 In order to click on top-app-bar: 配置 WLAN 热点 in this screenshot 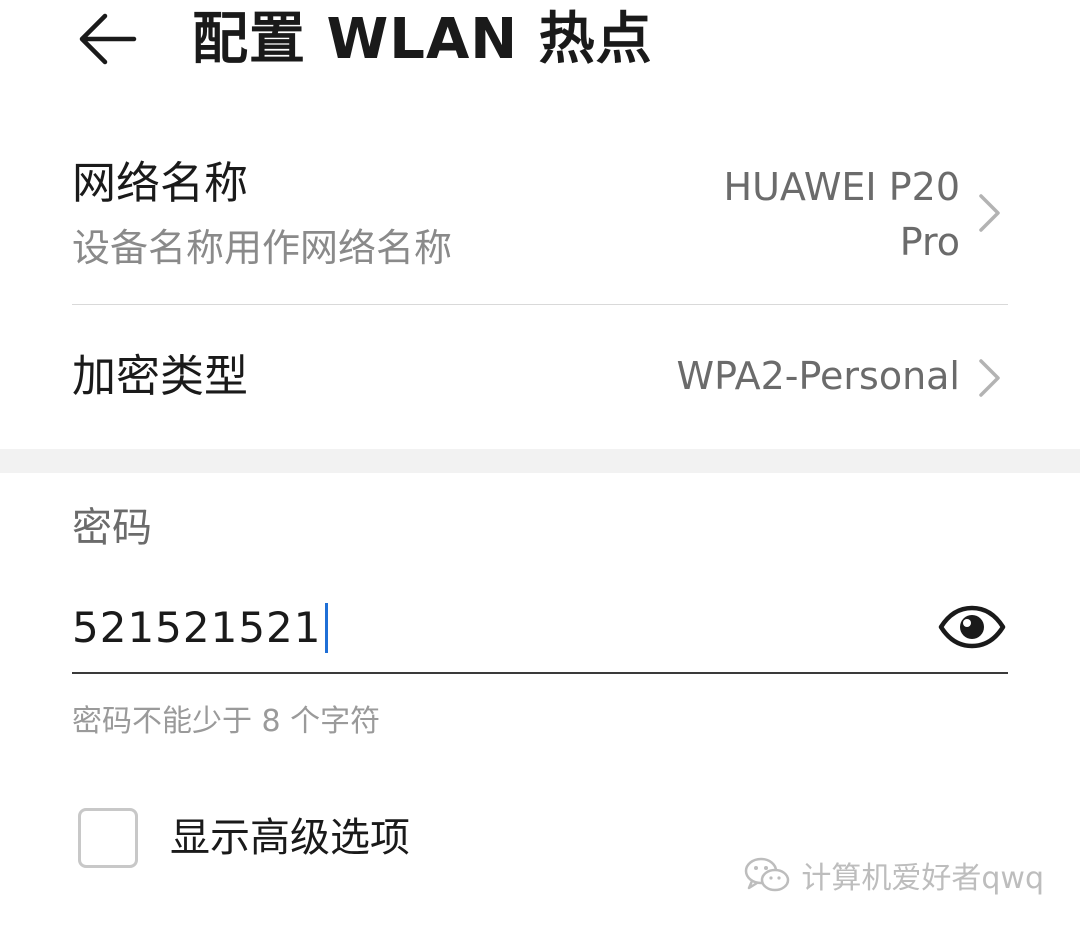, I will do `click(540, 45)`.